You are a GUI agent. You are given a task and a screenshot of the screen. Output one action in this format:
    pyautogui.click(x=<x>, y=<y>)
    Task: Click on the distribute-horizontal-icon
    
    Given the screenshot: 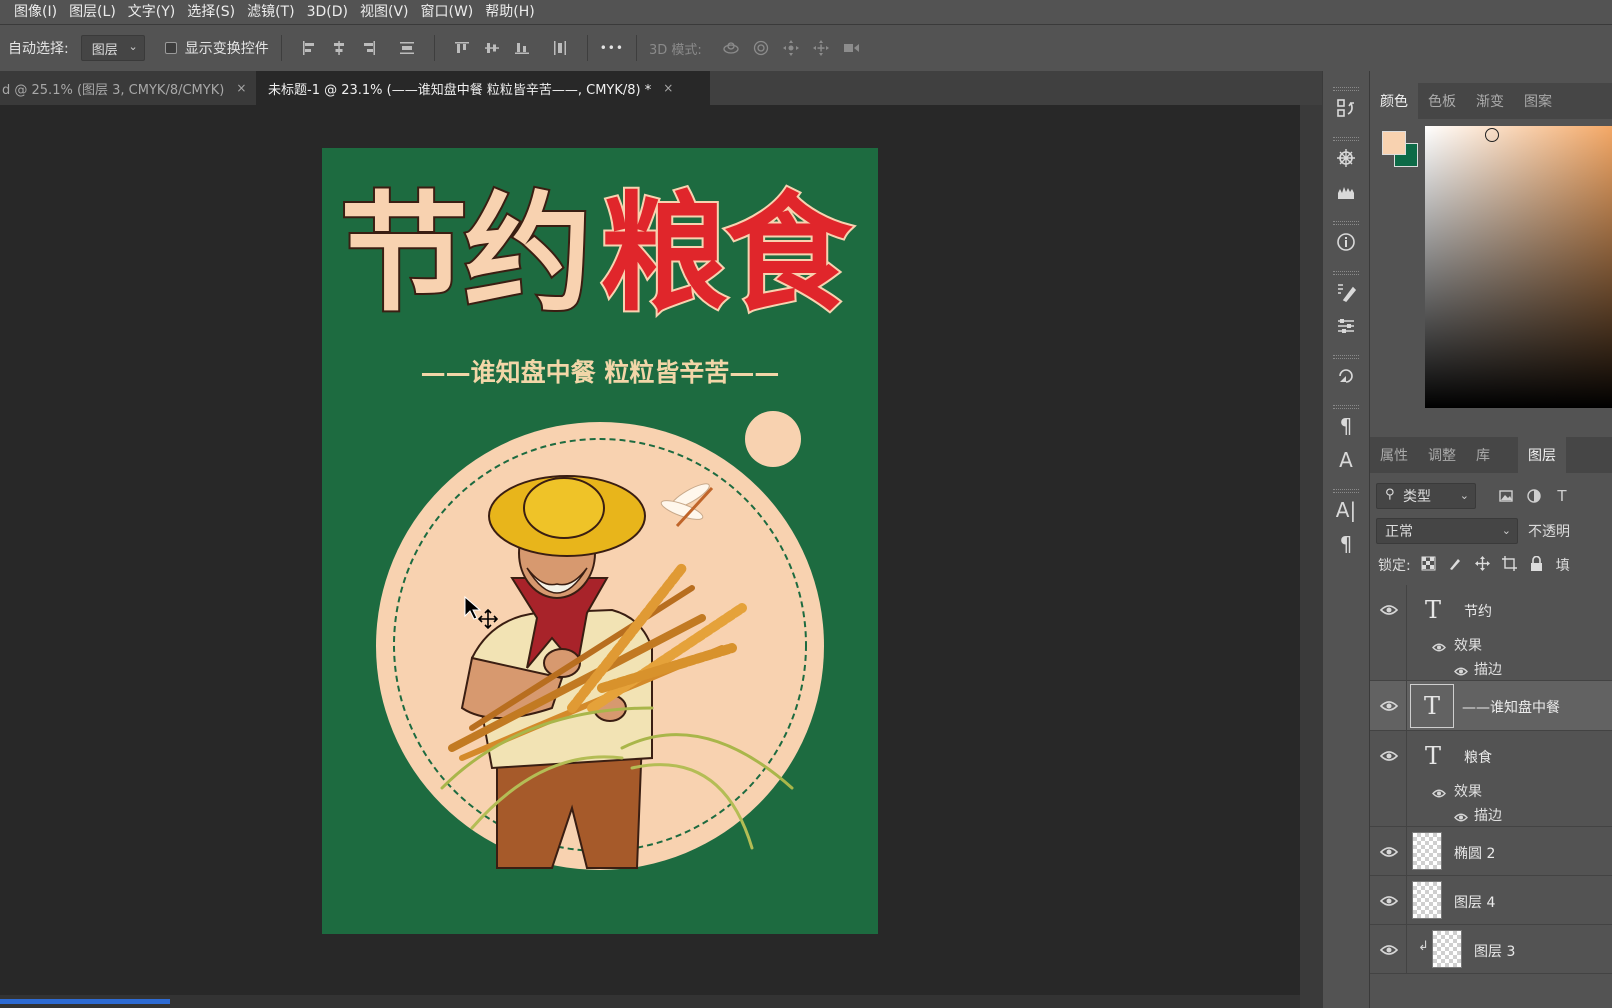 What is the action you would take?
    pyautogui.click(x=560, y=48)
    